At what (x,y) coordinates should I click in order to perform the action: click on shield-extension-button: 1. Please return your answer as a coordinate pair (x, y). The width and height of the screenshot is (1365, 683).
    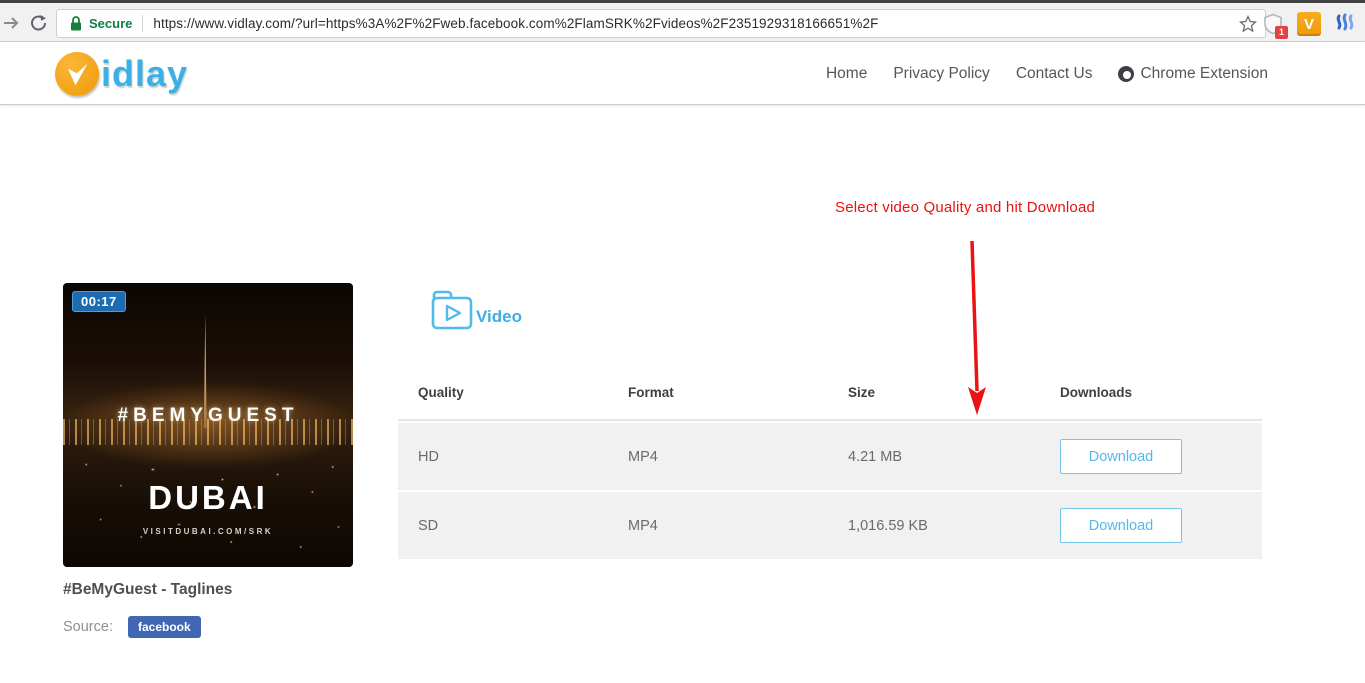
    Looking at the image, I should click on (1274, 25).